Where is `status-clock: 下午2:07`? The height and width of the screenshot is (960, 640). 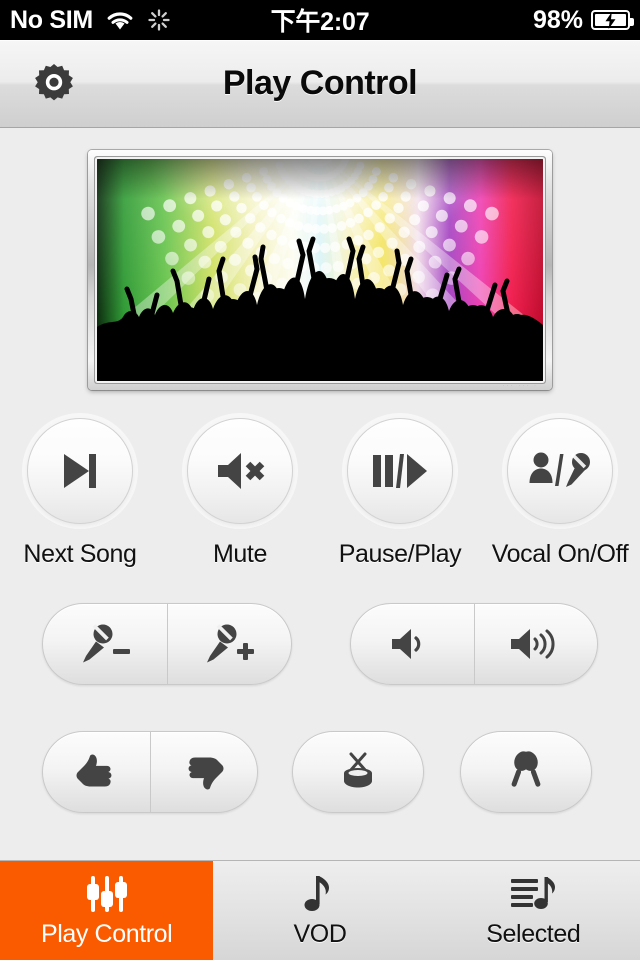 status-clock: 下午2:07 is located at coordinates (320, 22).